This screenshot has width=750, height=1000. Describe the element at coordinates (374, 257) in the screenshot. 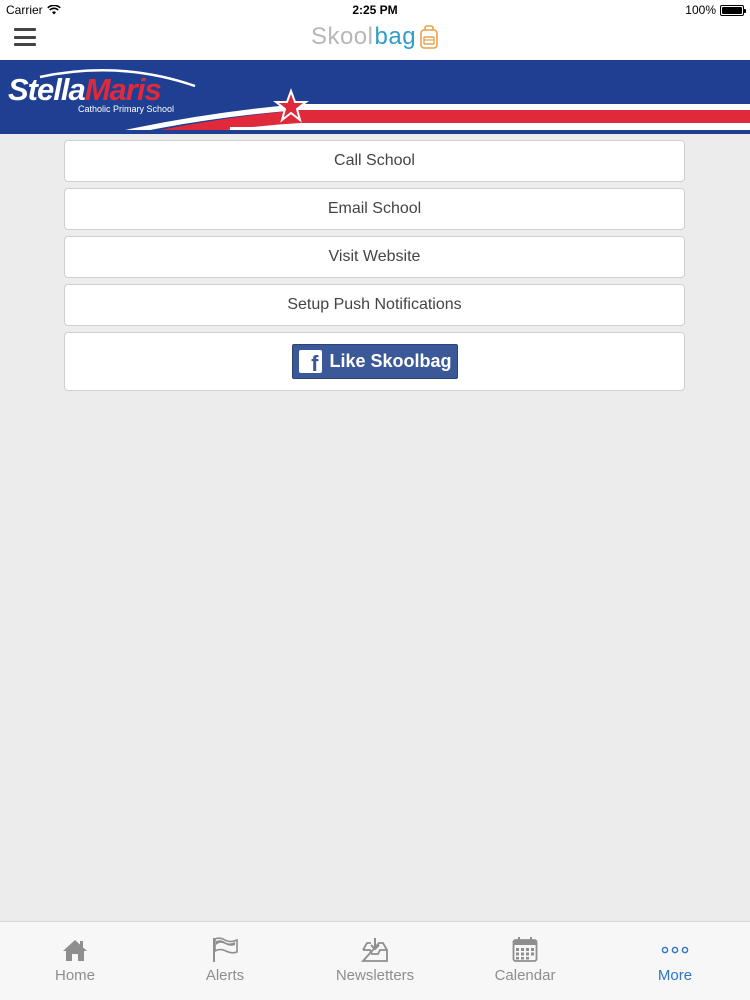

I see `visit-website-button: Visit Website` at that location.